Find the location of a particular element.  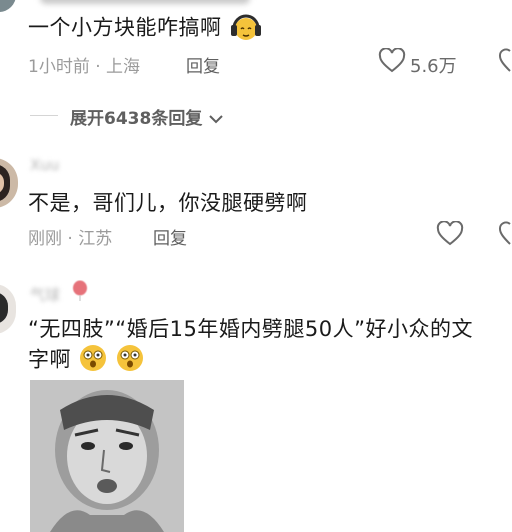

comment-1-meta: 1小时前 · 上海 is located at coordinates (84, 67).